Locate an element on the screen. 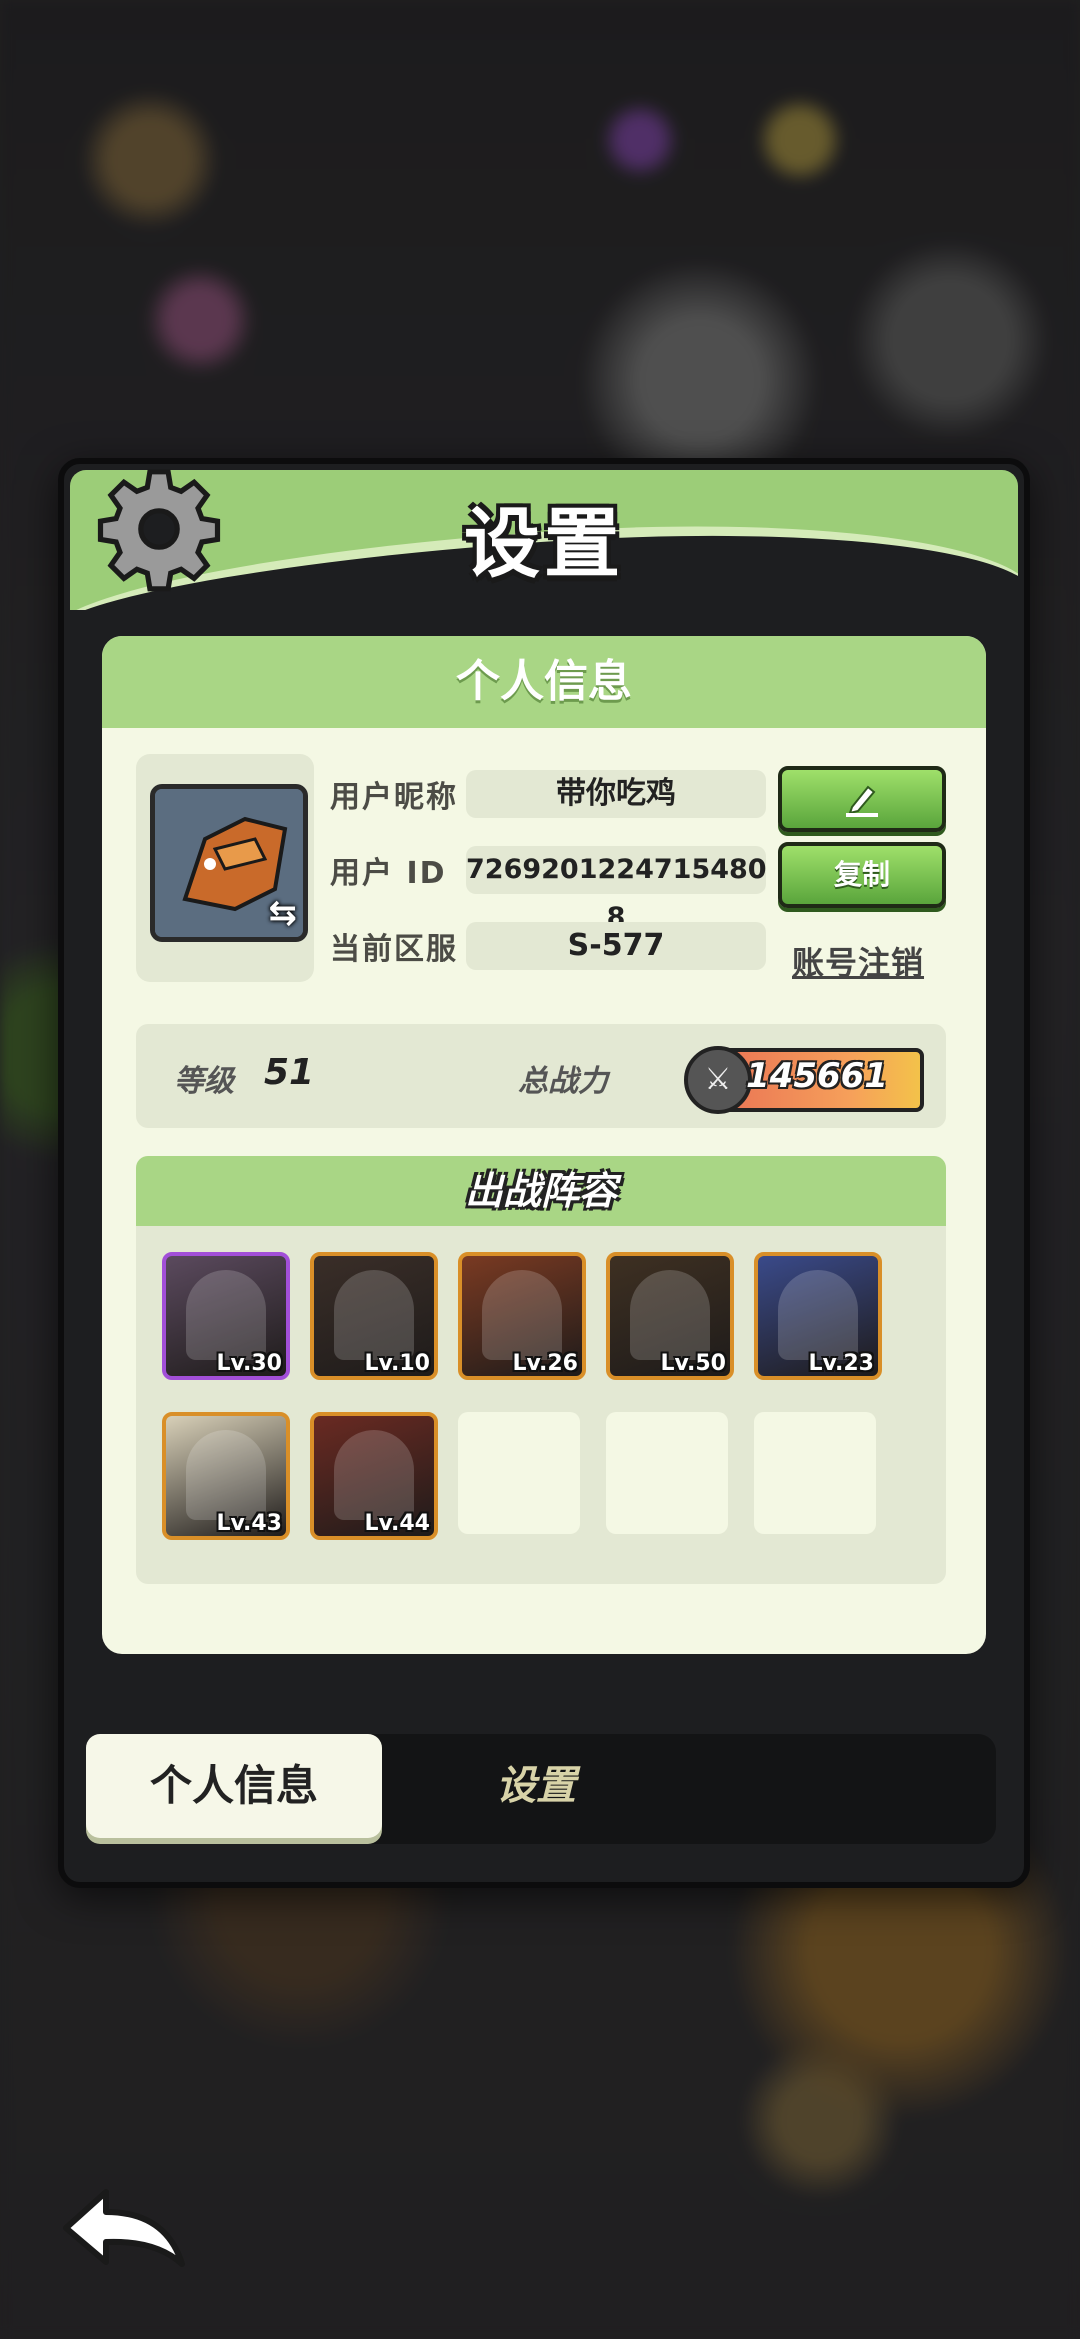 Image resolution: width=1080 pixels, height=2339 pixels. edit-nickname-button is located at coordinates (862, 799).